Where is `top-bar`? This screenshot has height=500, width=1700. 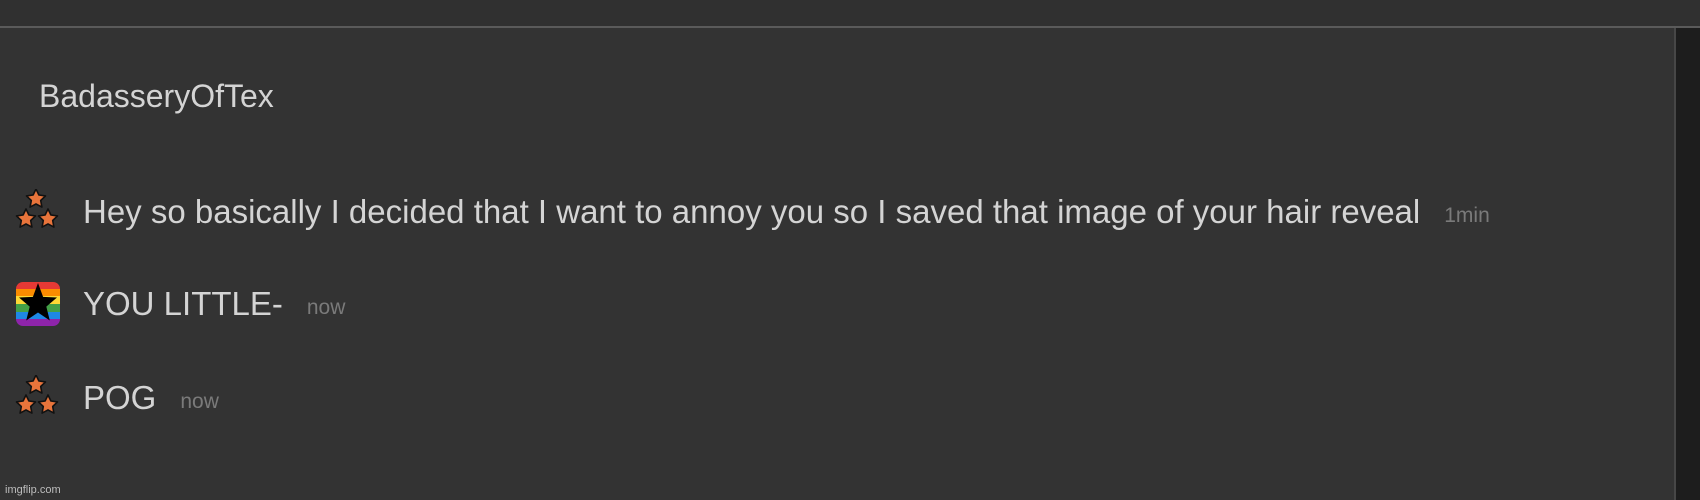
top-bar is located at coordinates (850, 14).